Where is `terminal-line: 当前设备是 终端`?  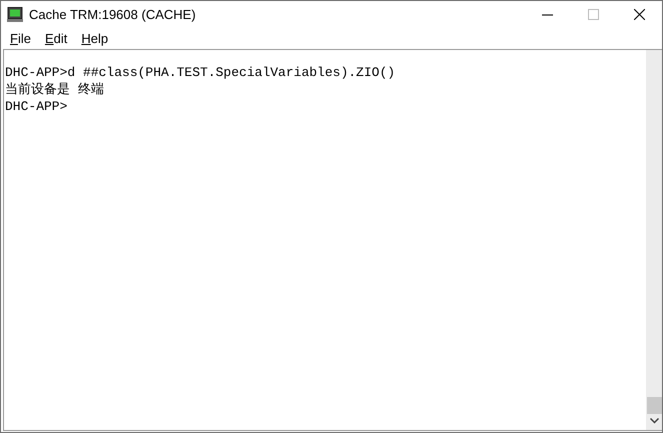 terminal-line: 当前设备是 终端 is located at coordinates (55, 89).